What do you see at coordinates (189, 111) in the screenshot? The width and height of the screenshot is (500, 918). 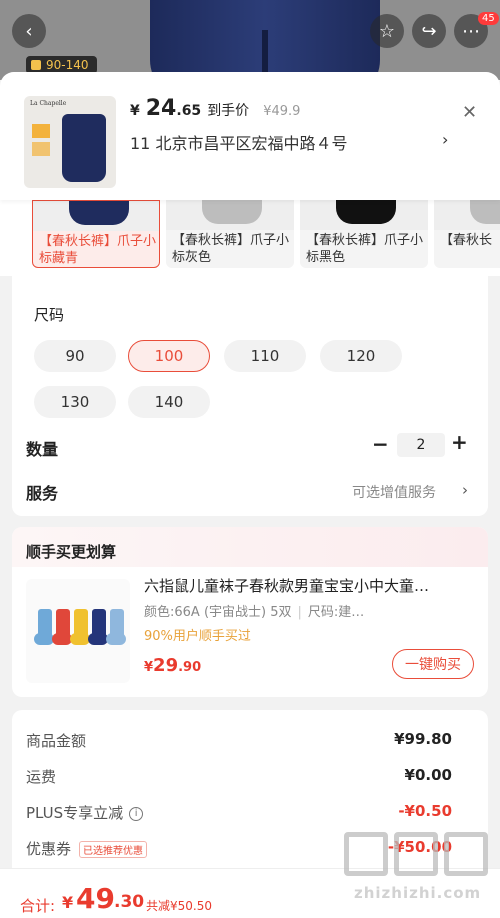 I see `price-decimal: .65` at bounding box center [189, 111].